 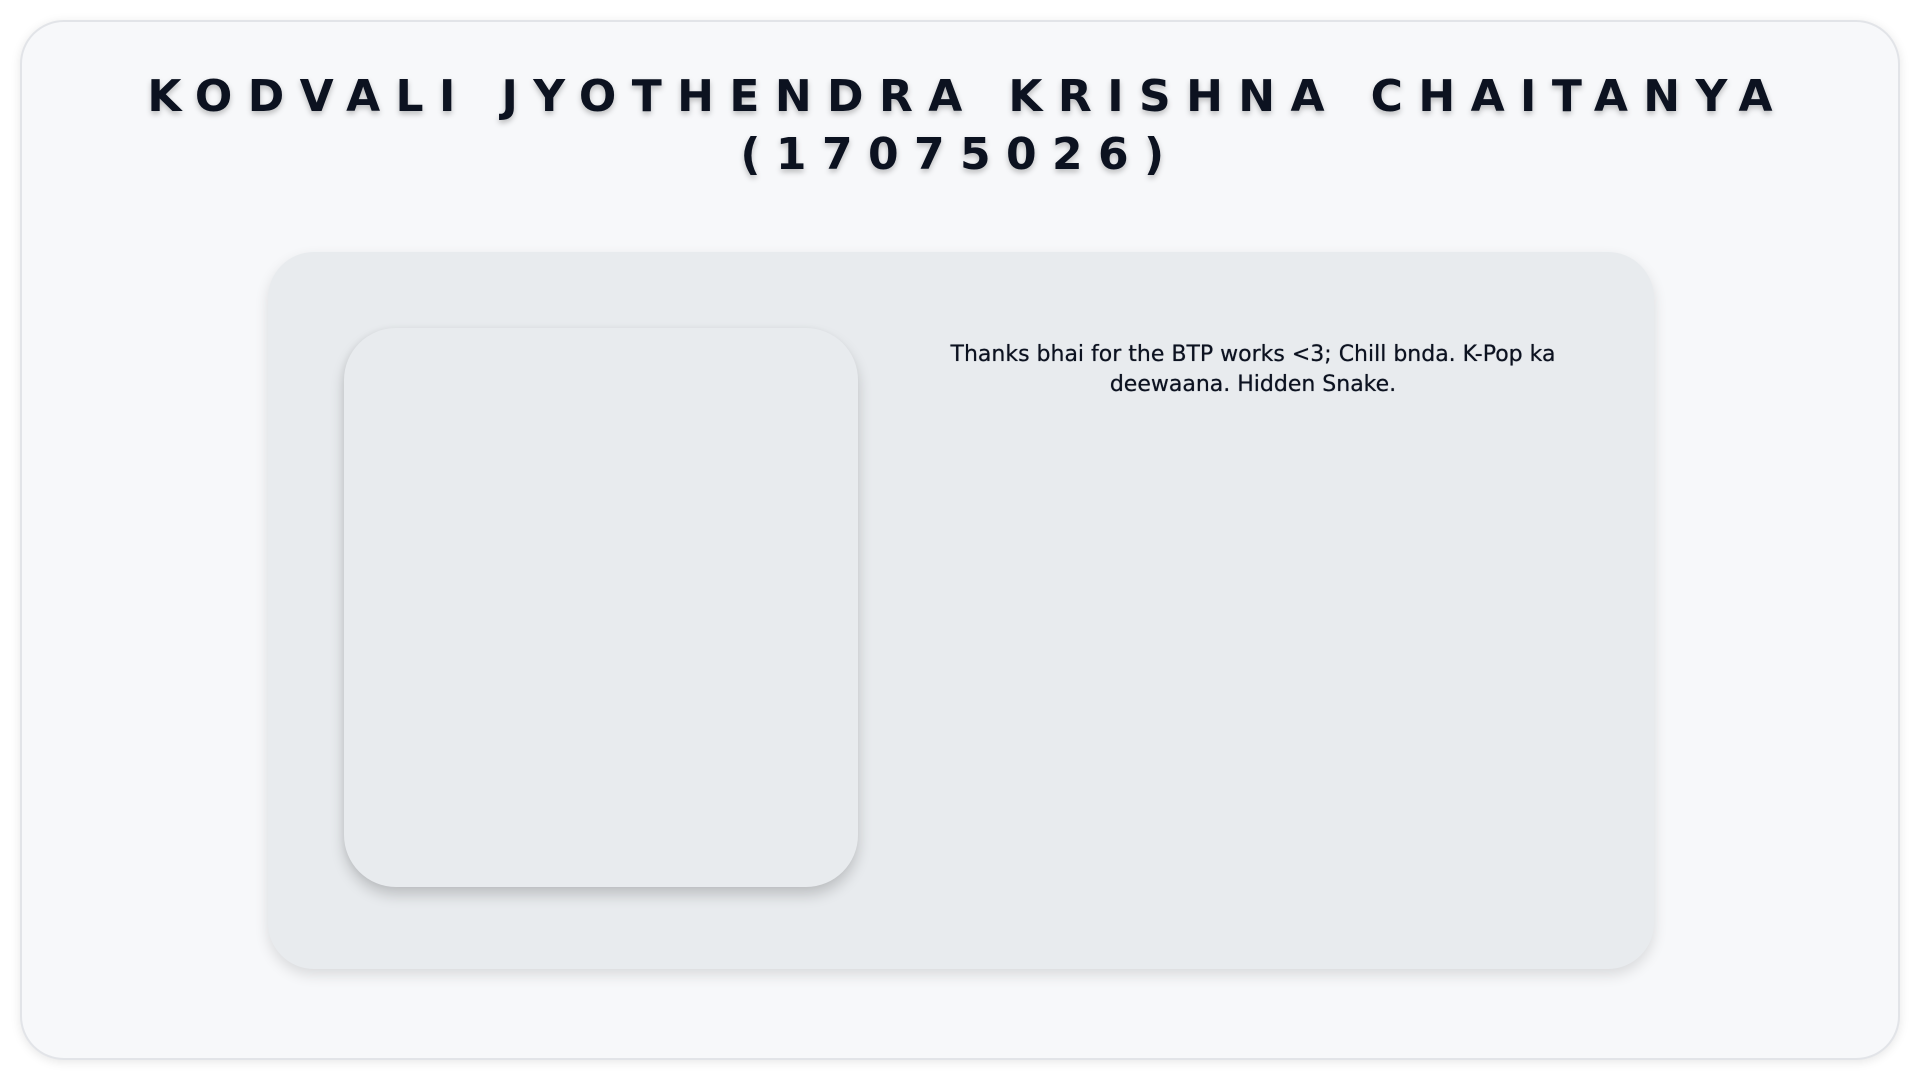 I want to click on person-id: (17075026), so click(x=960, y=154).